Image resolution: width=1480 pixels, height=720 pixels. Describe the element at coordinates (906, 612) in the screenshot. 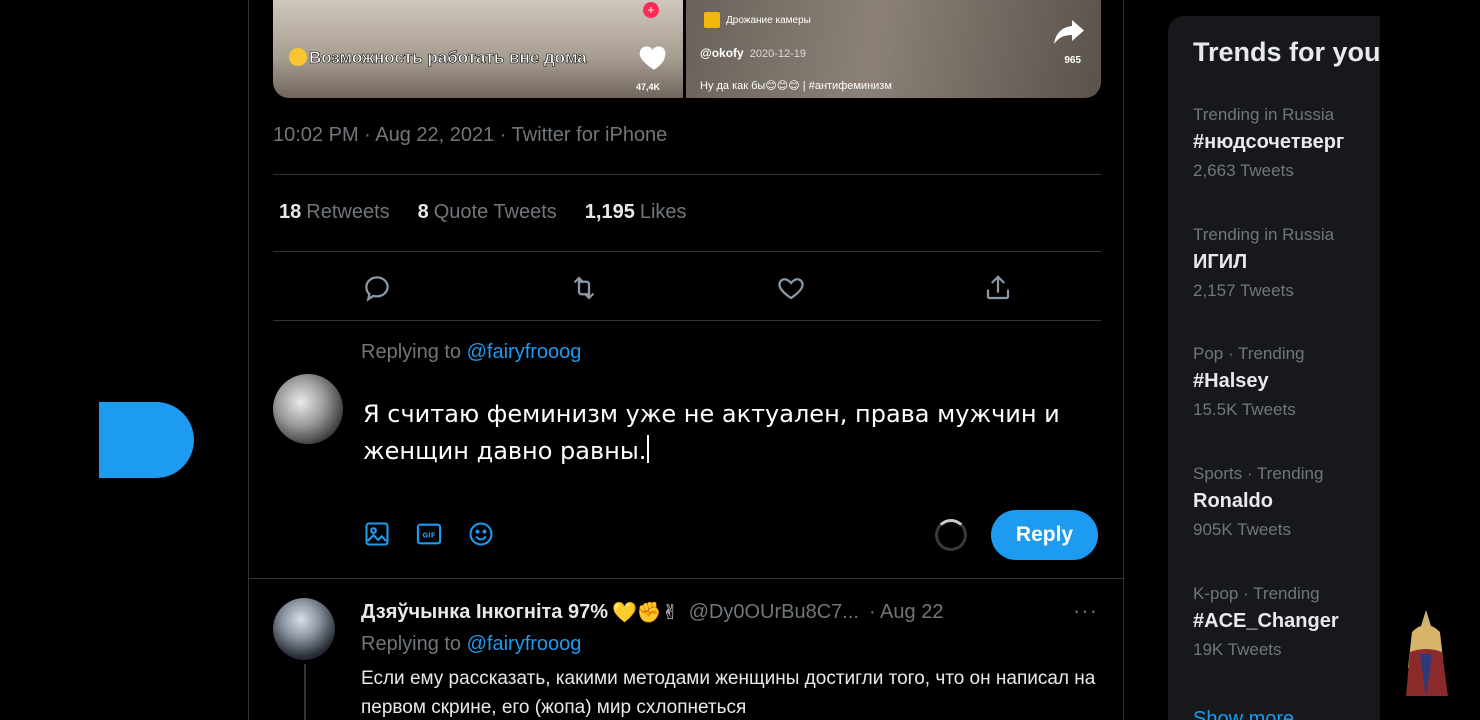

I see `reply-date: · Aug 22` at that location.